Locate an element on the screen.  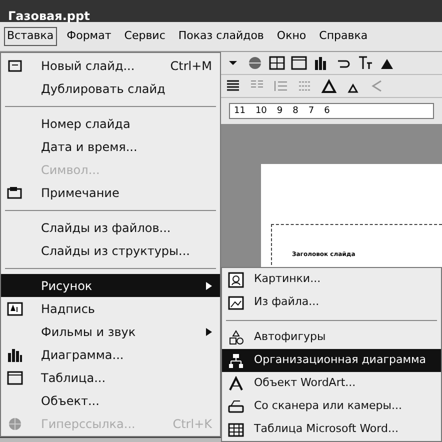
list-icon is located at coordinates (281, 86).